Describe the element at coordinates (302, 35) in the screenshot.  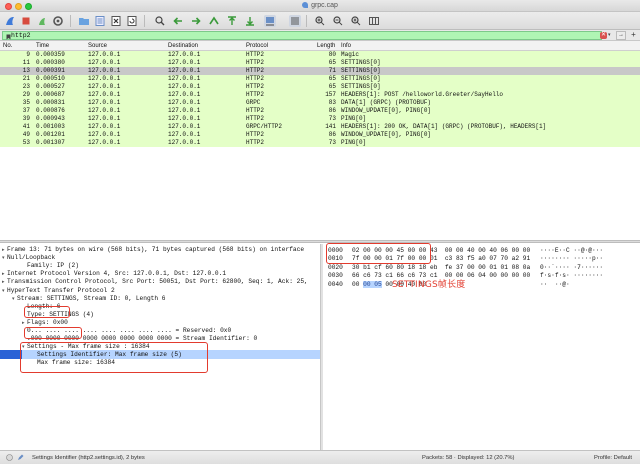
I see `display-filter-input: http2` at that location.